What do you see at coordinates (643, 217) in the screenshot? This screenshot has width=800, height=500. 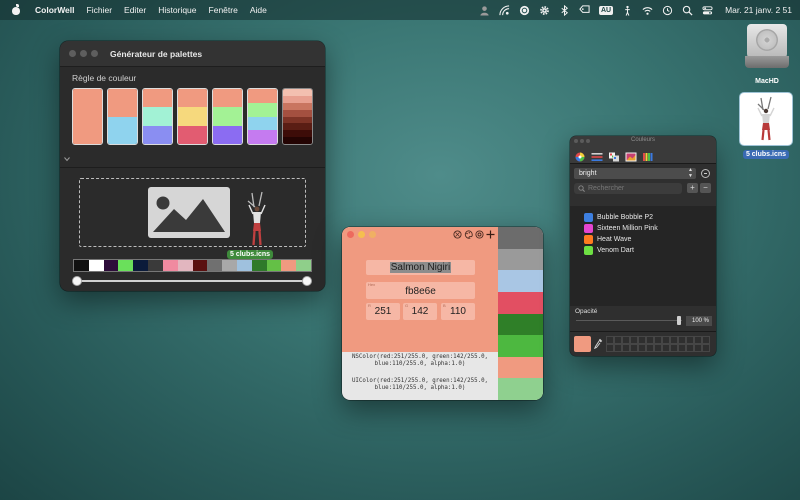 I see `color-list-item: Bubble Bobble P2` at bounding box center [643, 217].